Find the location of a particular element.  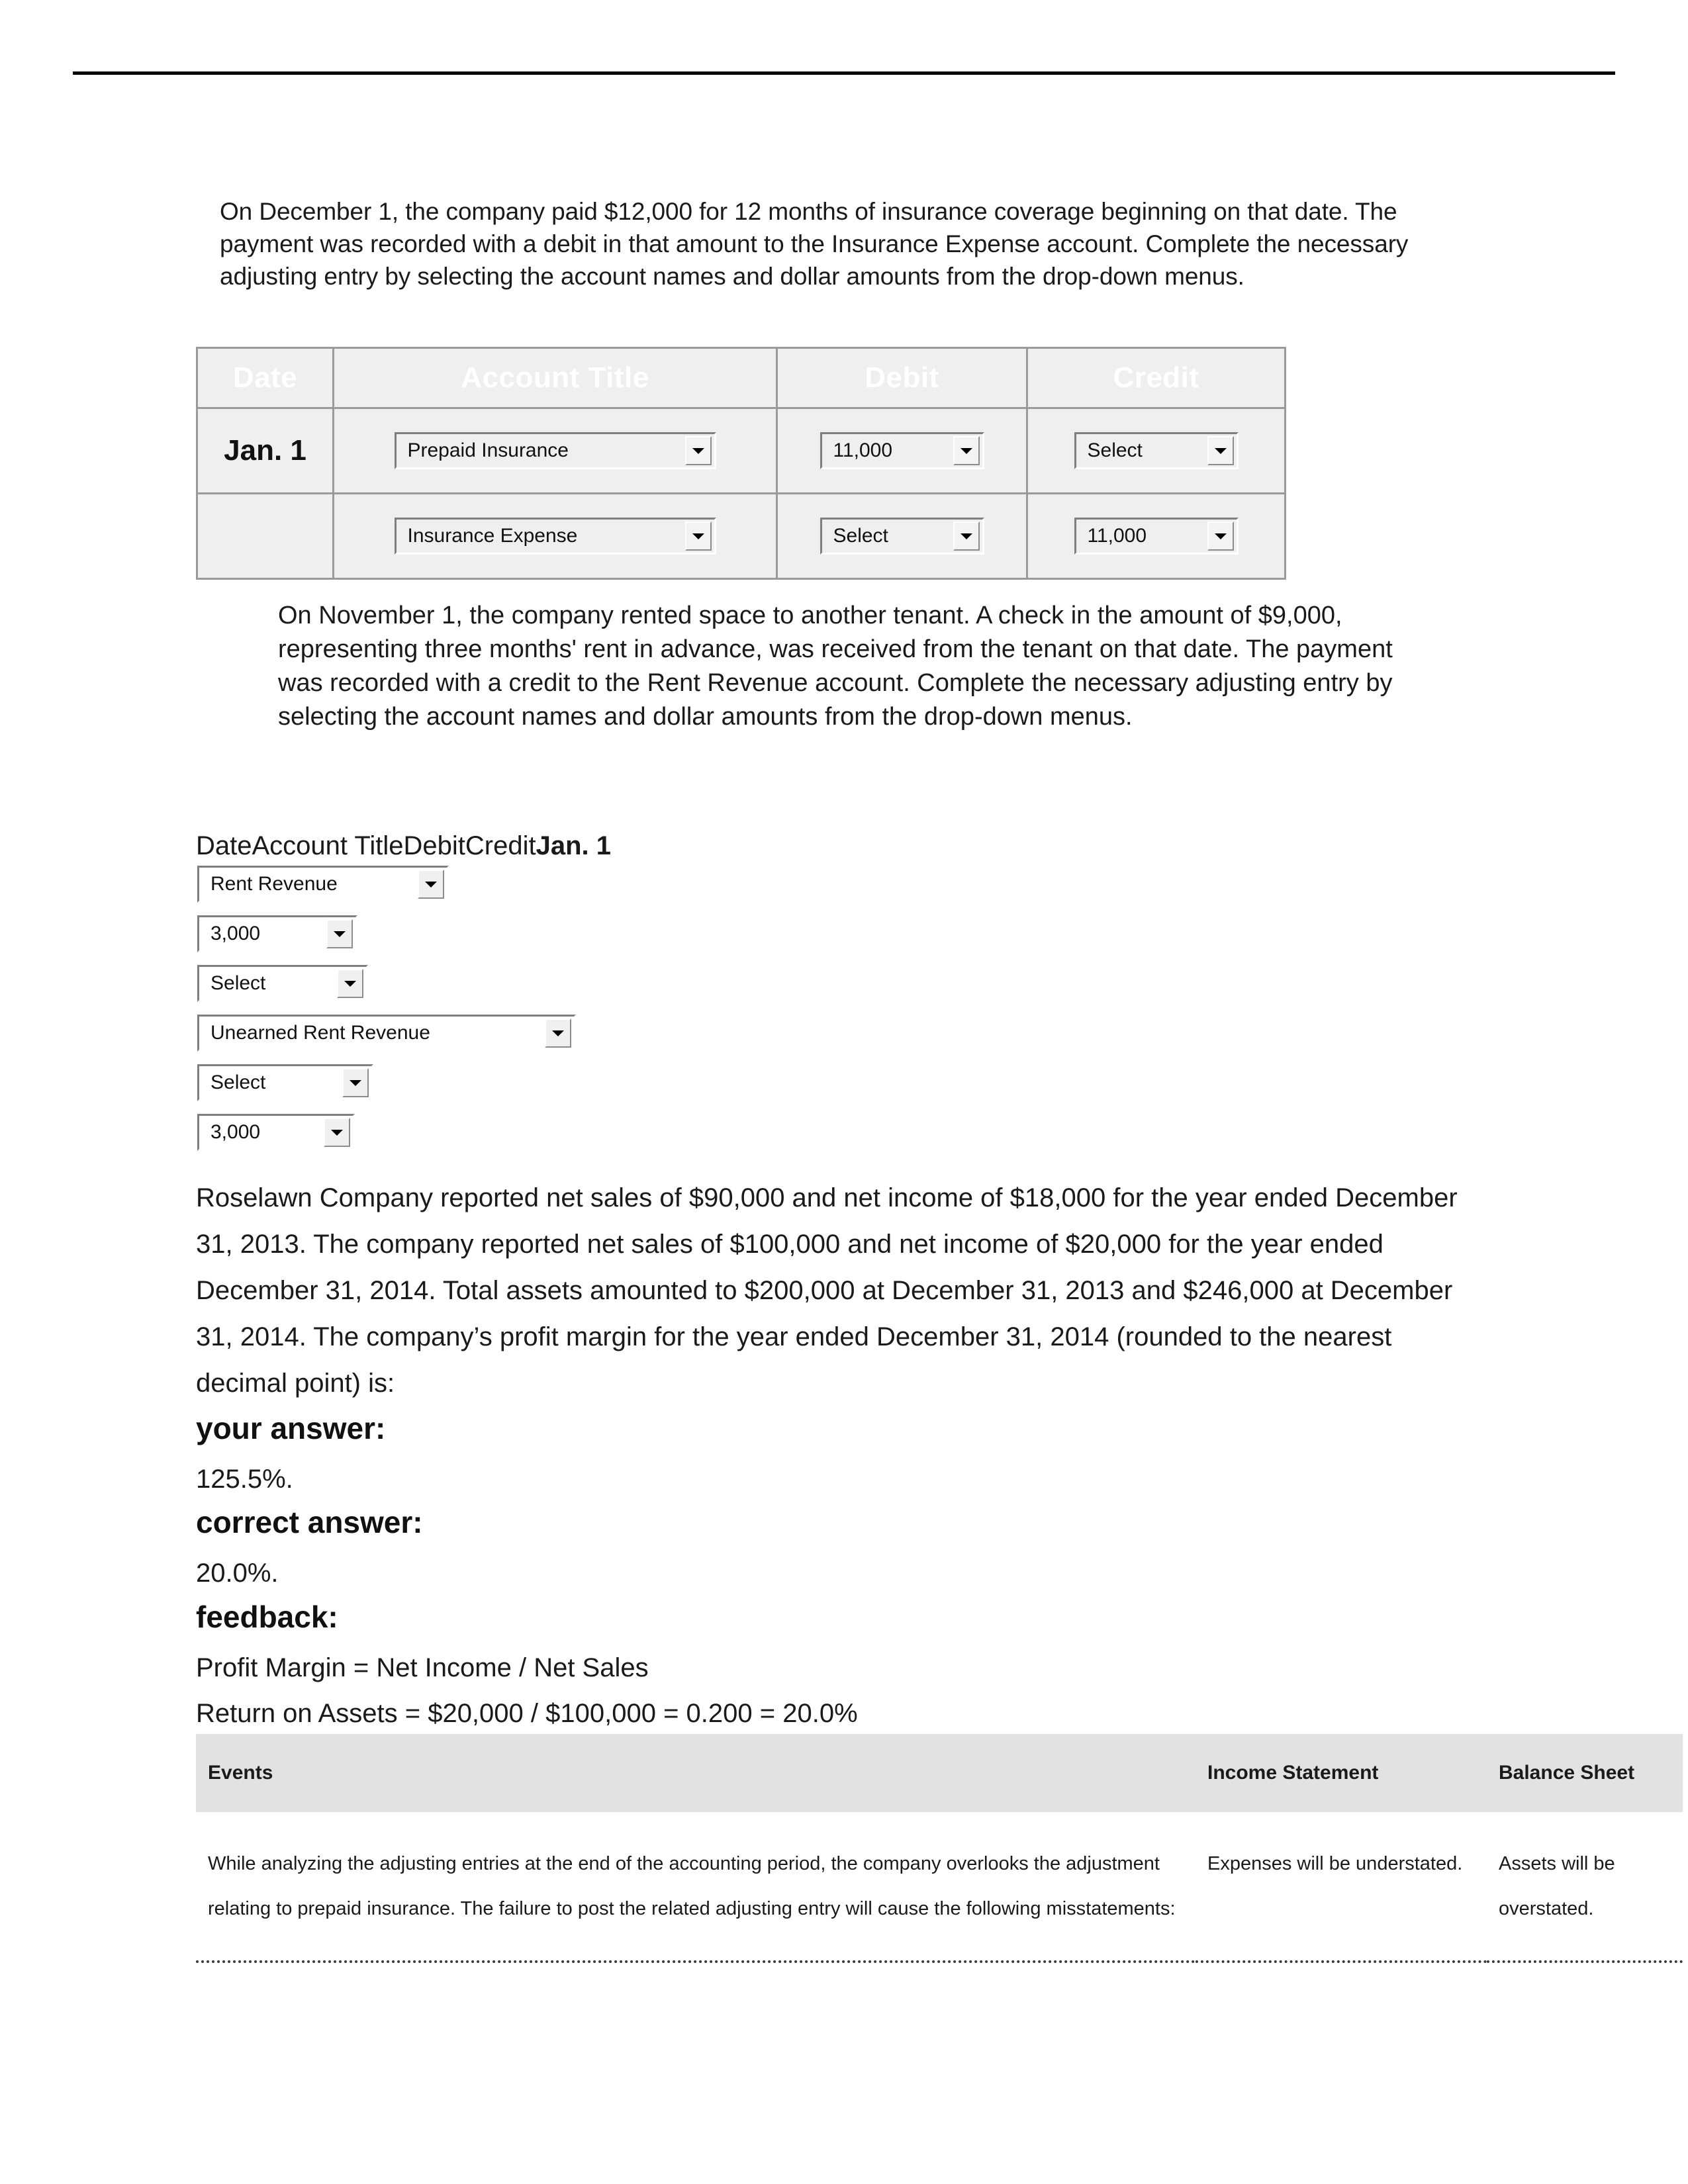

column-header-date: Date is located at coordinates (265, 378).